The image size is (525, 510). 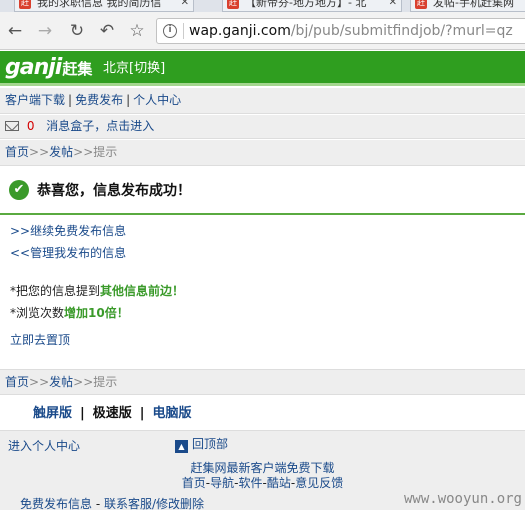 I want to click on client-download-row: 赶集网最新客户端免费下载, so click(x=262, y=468).